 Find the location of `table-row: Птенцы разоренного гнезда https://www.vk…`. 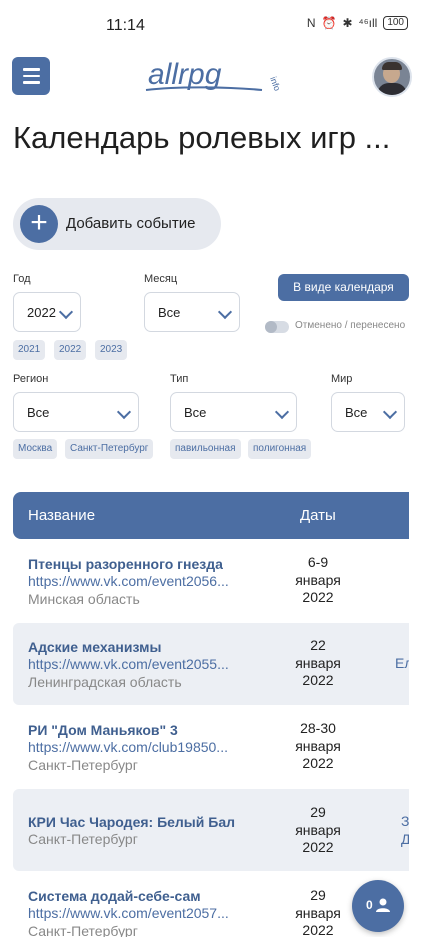

table-row: Птенцы разоренного гнезда https://www.vk… is located at coordinates (211, 580).